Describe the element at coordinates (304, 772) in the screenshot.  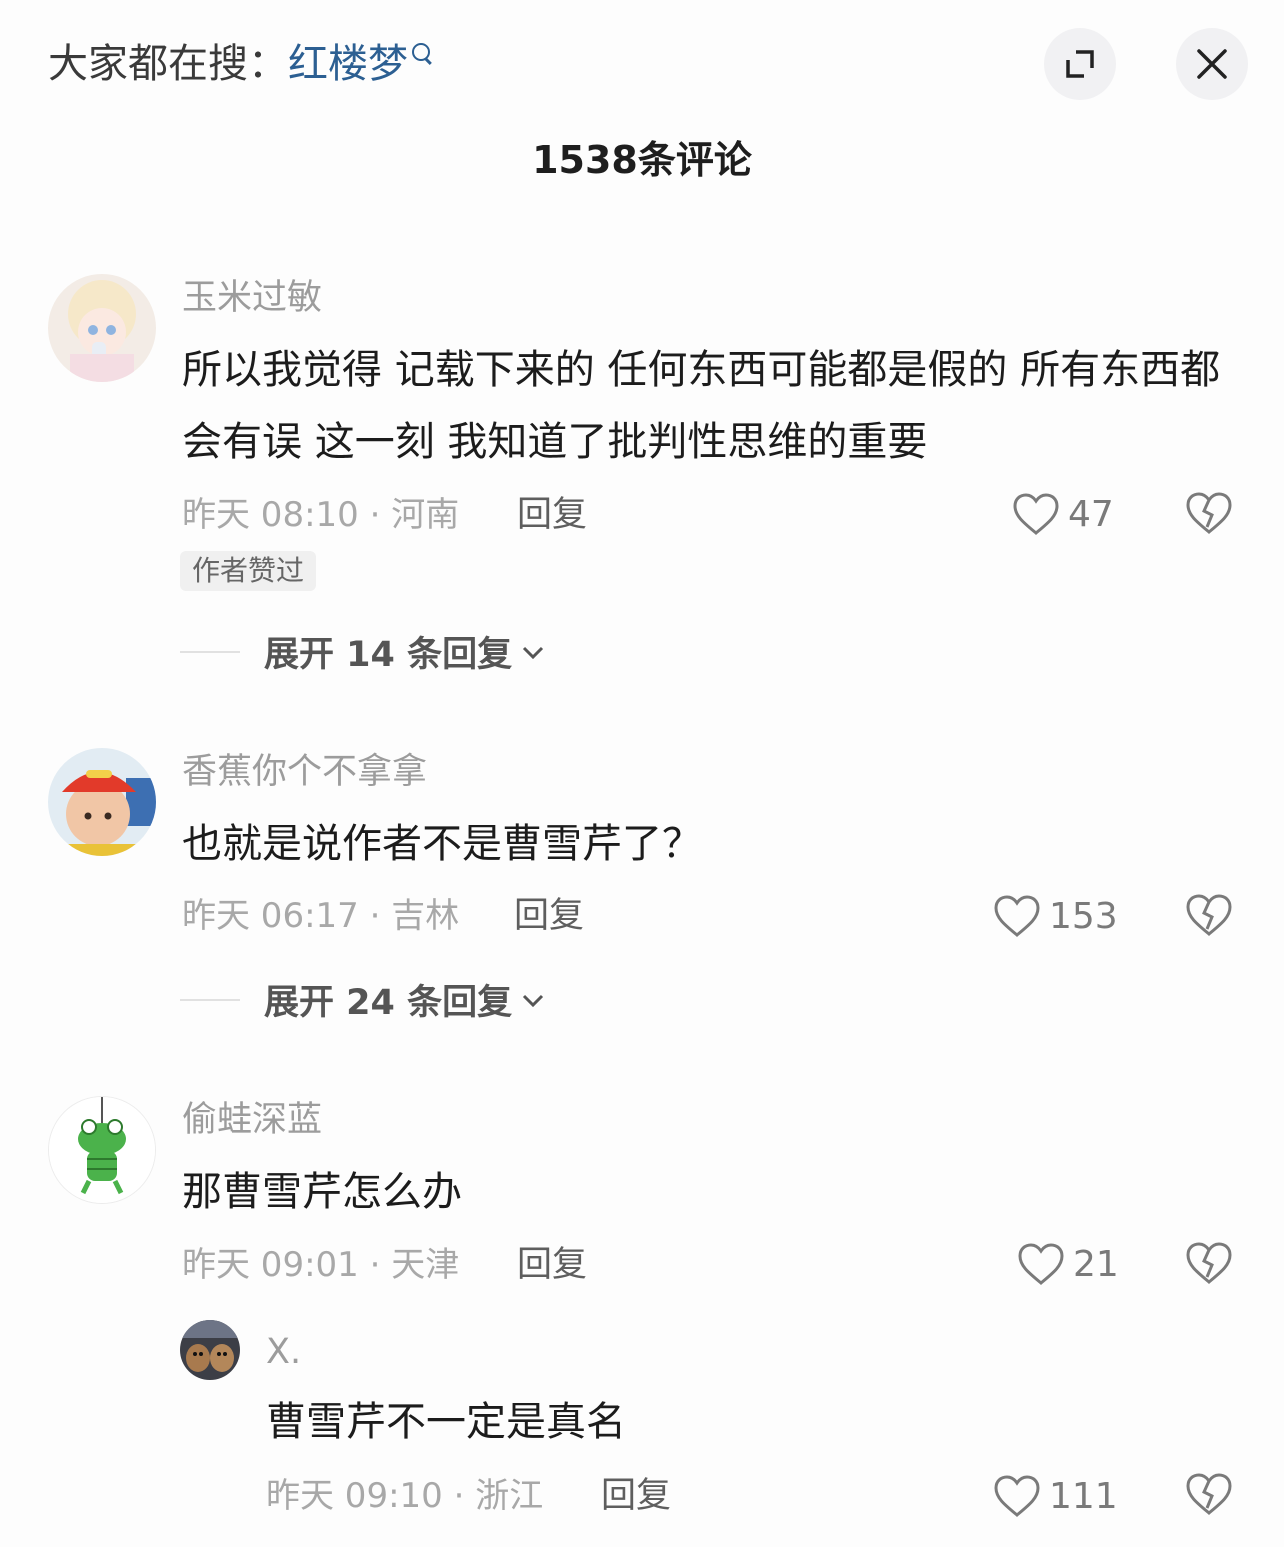
I see `comment-username: 香蕉你个不拿拿` at that location.